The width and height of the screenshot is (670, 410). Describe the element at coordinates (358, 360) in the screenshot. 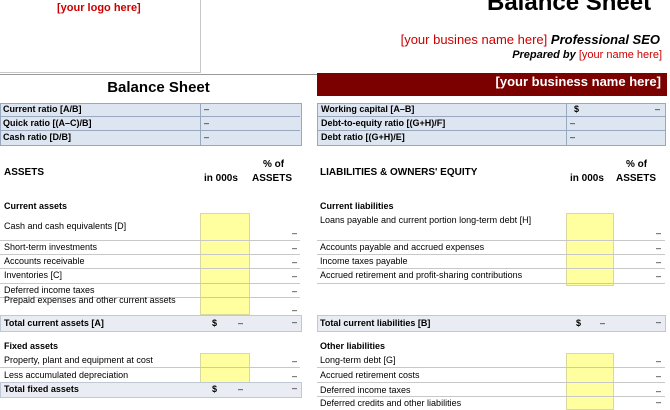

I see `list-item: Long-term debt [G]` at that location.